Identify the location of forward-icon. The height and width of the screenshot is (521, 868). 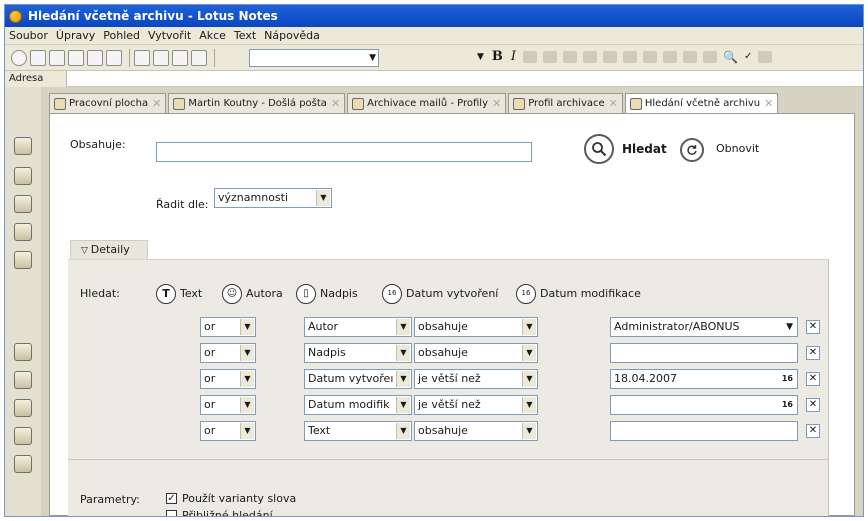
(76, 57).